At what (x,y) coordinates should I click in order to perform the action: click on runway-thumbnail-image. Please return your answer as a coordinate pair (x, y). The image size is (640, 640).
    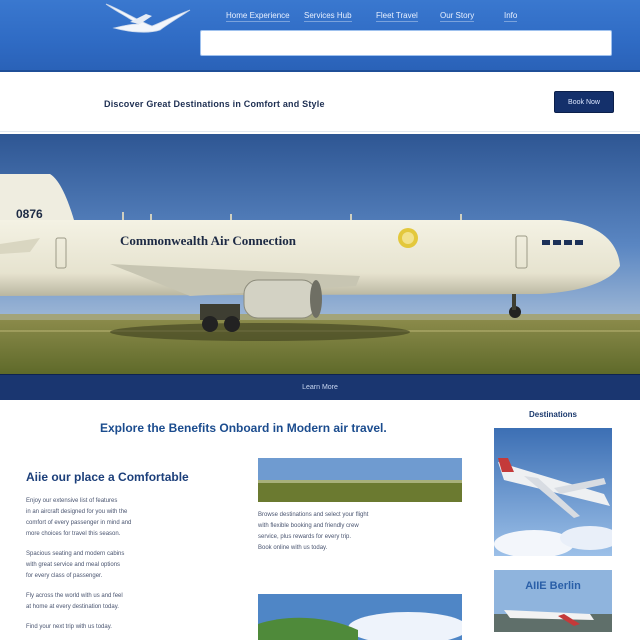
    Looking at the image, I should click on (360, 480).